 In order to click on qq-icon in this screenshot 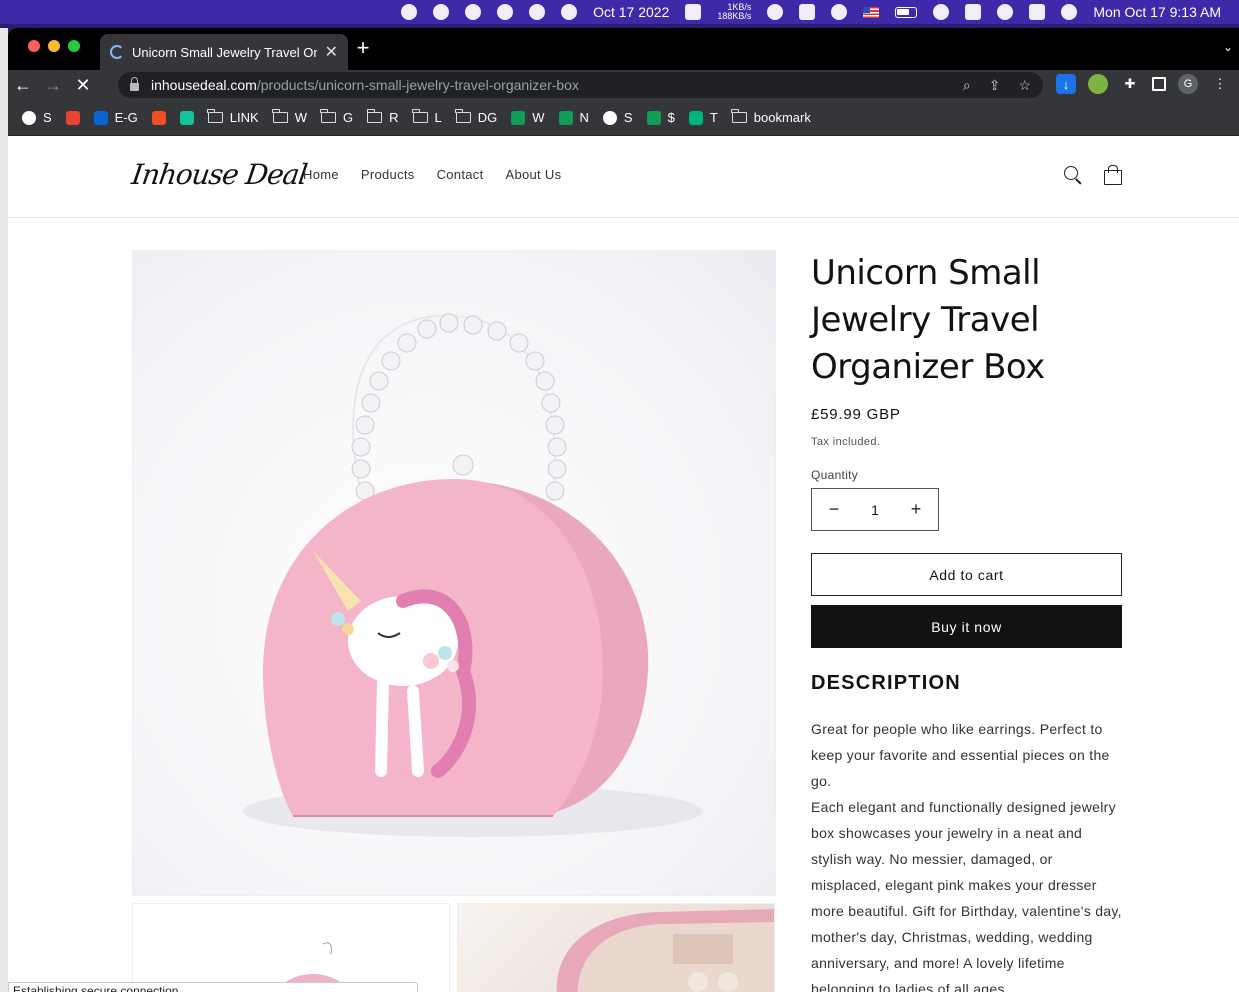, I will do `click(441, 12)`.